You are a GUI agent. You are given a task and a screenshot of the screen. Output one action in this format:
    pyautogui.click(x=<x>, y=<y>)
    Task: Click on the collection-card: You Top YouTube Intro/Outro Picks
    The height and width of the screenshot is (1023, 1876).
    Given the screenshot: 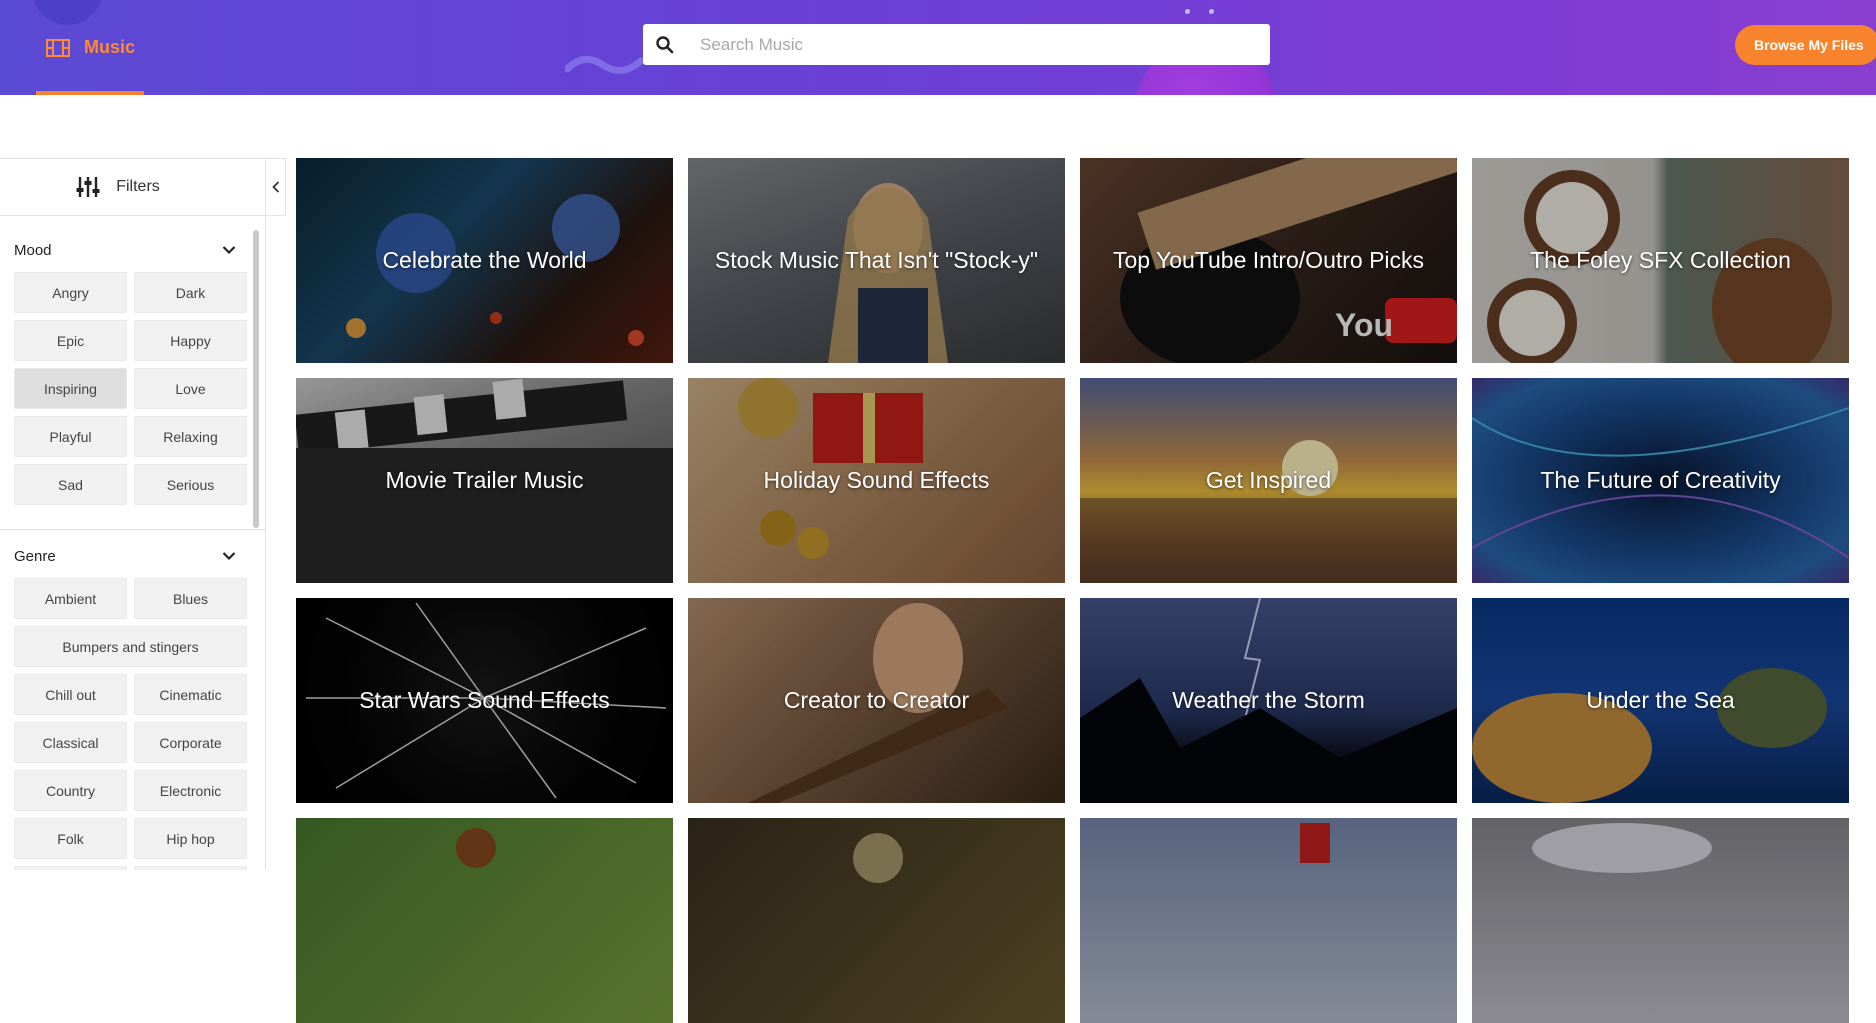 What is the action you would take?
    pyautogui.click(x=1268, y=260)
    